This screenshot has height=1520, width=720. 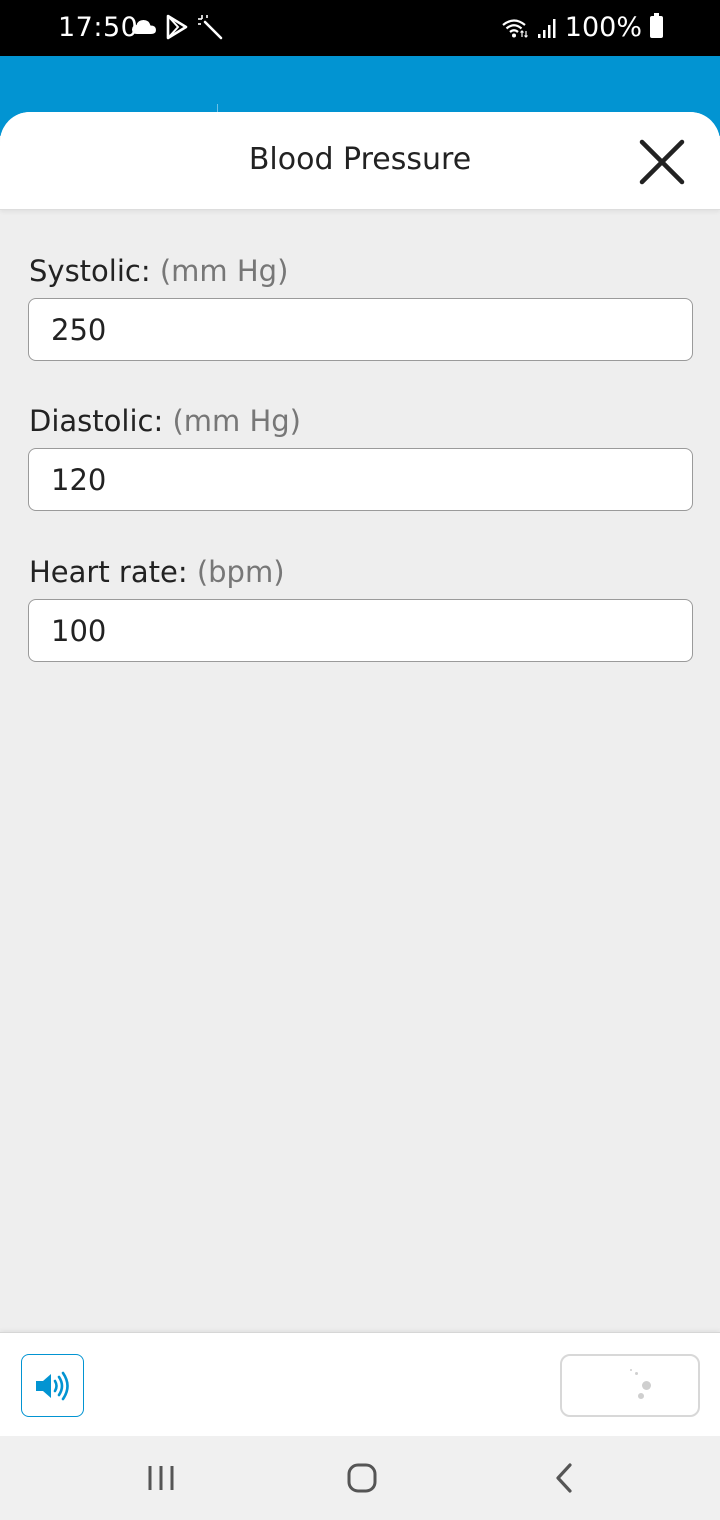 What do you see at coordinates (360, 28) in the screenshot?
I see `status-bar: 17:50 100%` at bounding box center [360, 28].